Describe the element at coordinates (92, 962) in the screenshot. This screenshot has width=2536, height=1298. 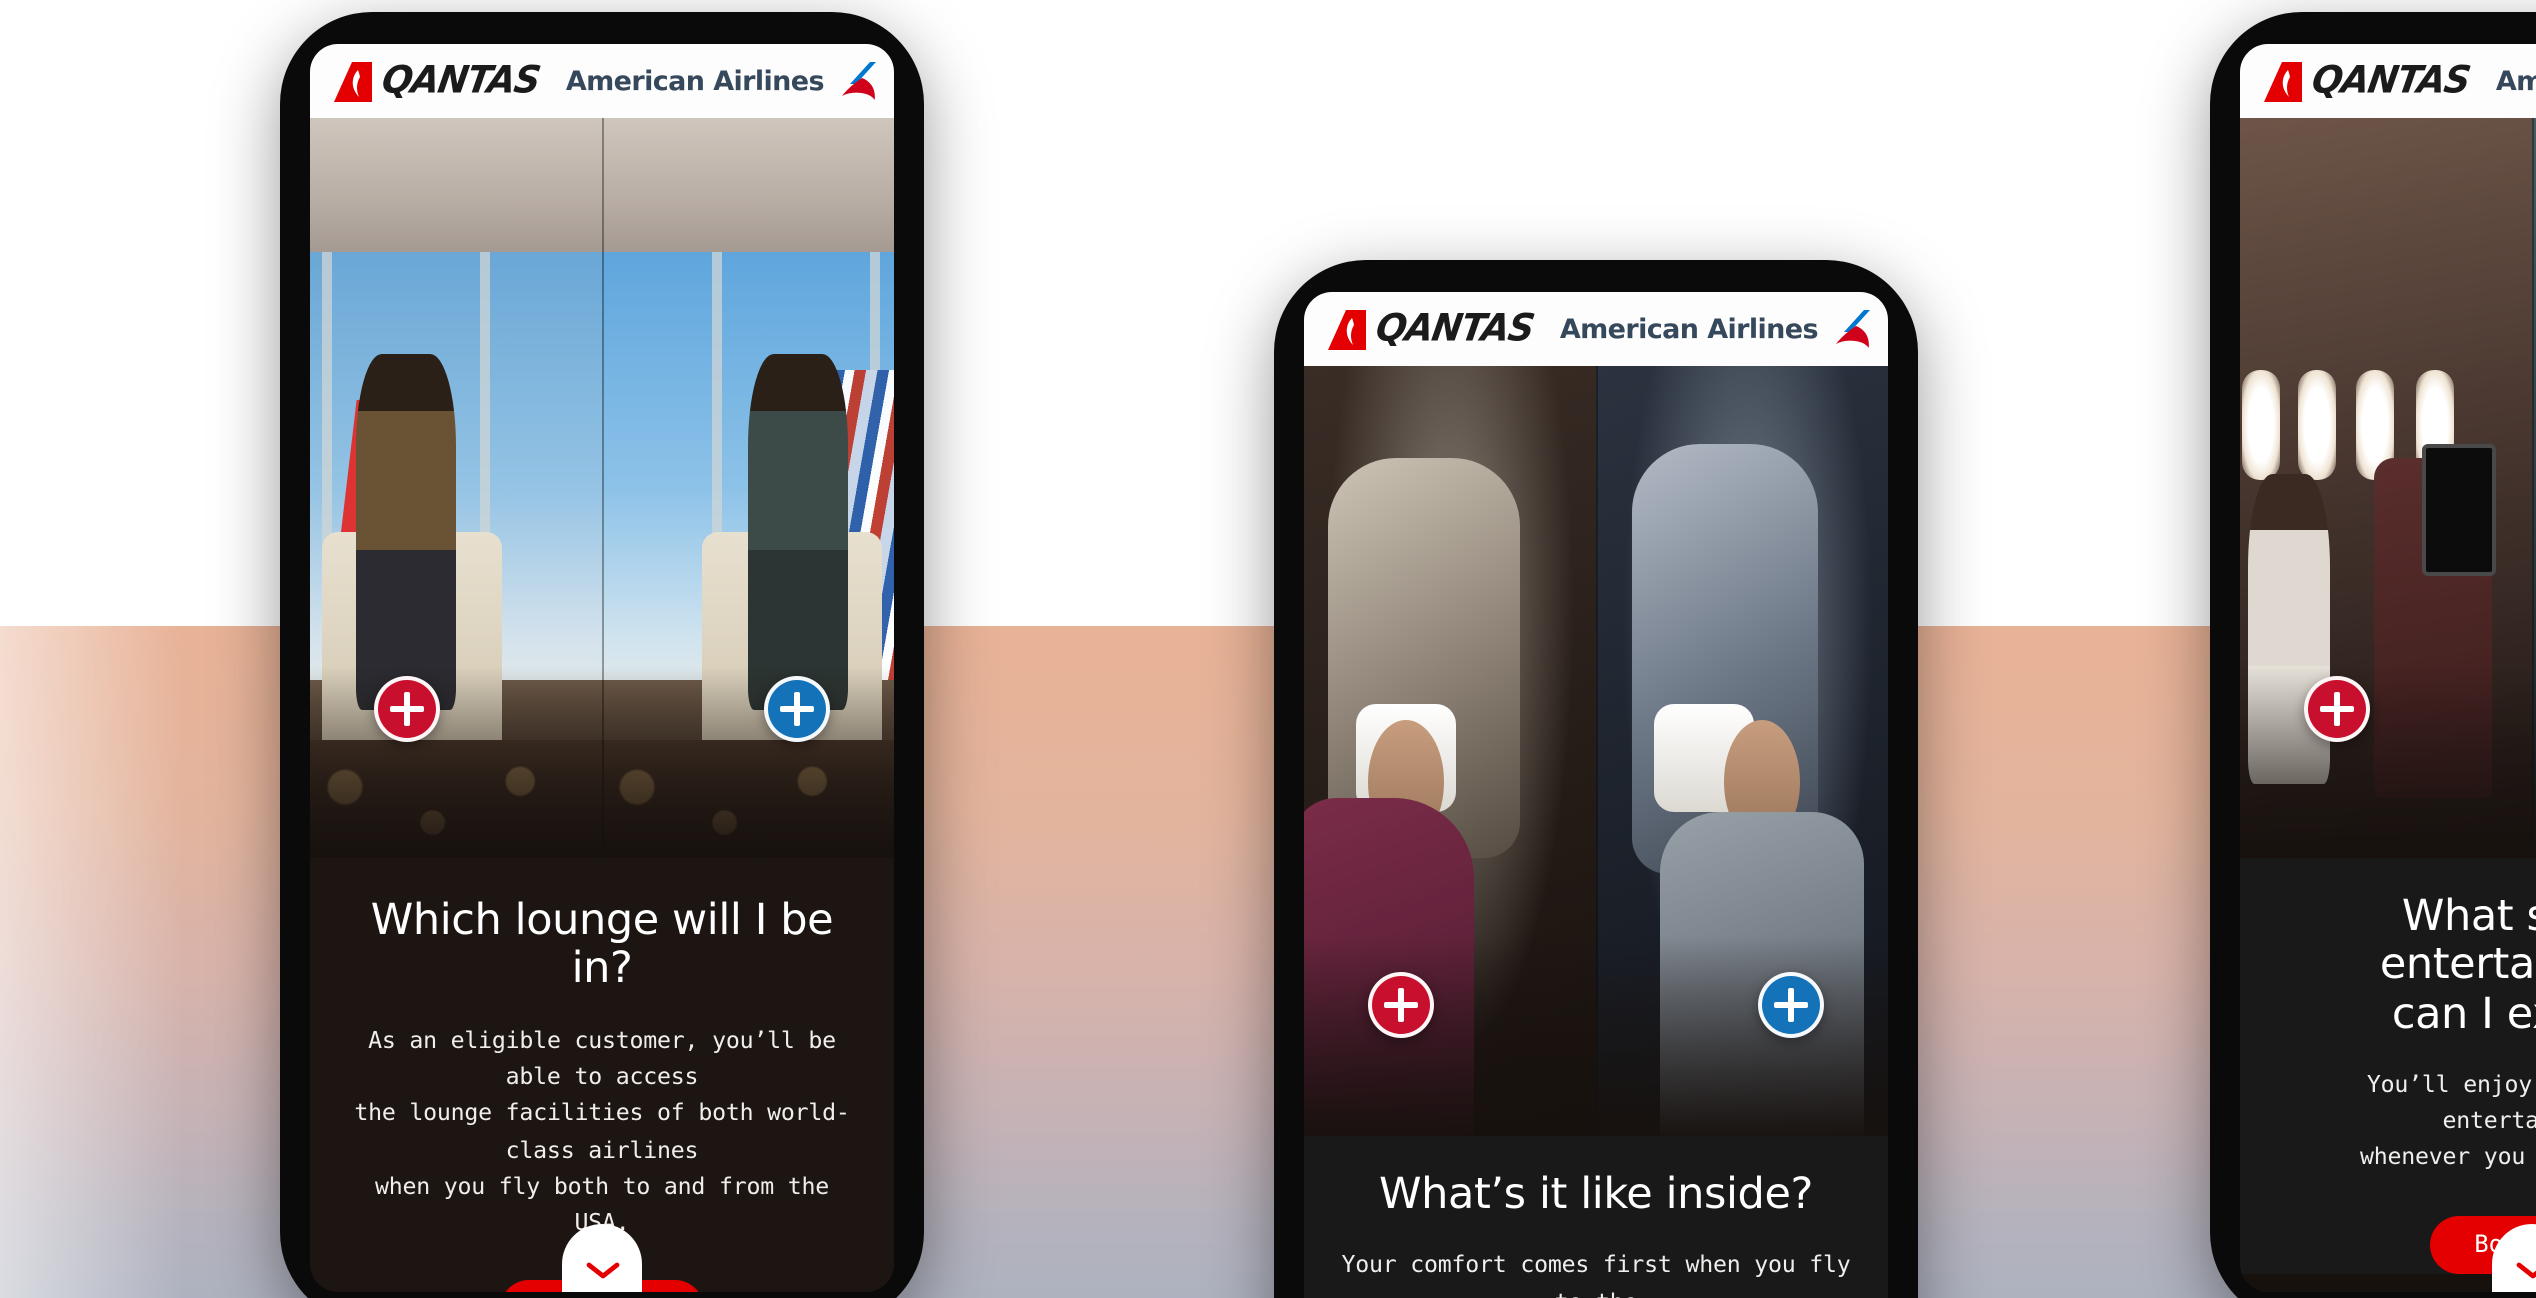
I see `sky-left-fade` at that location.